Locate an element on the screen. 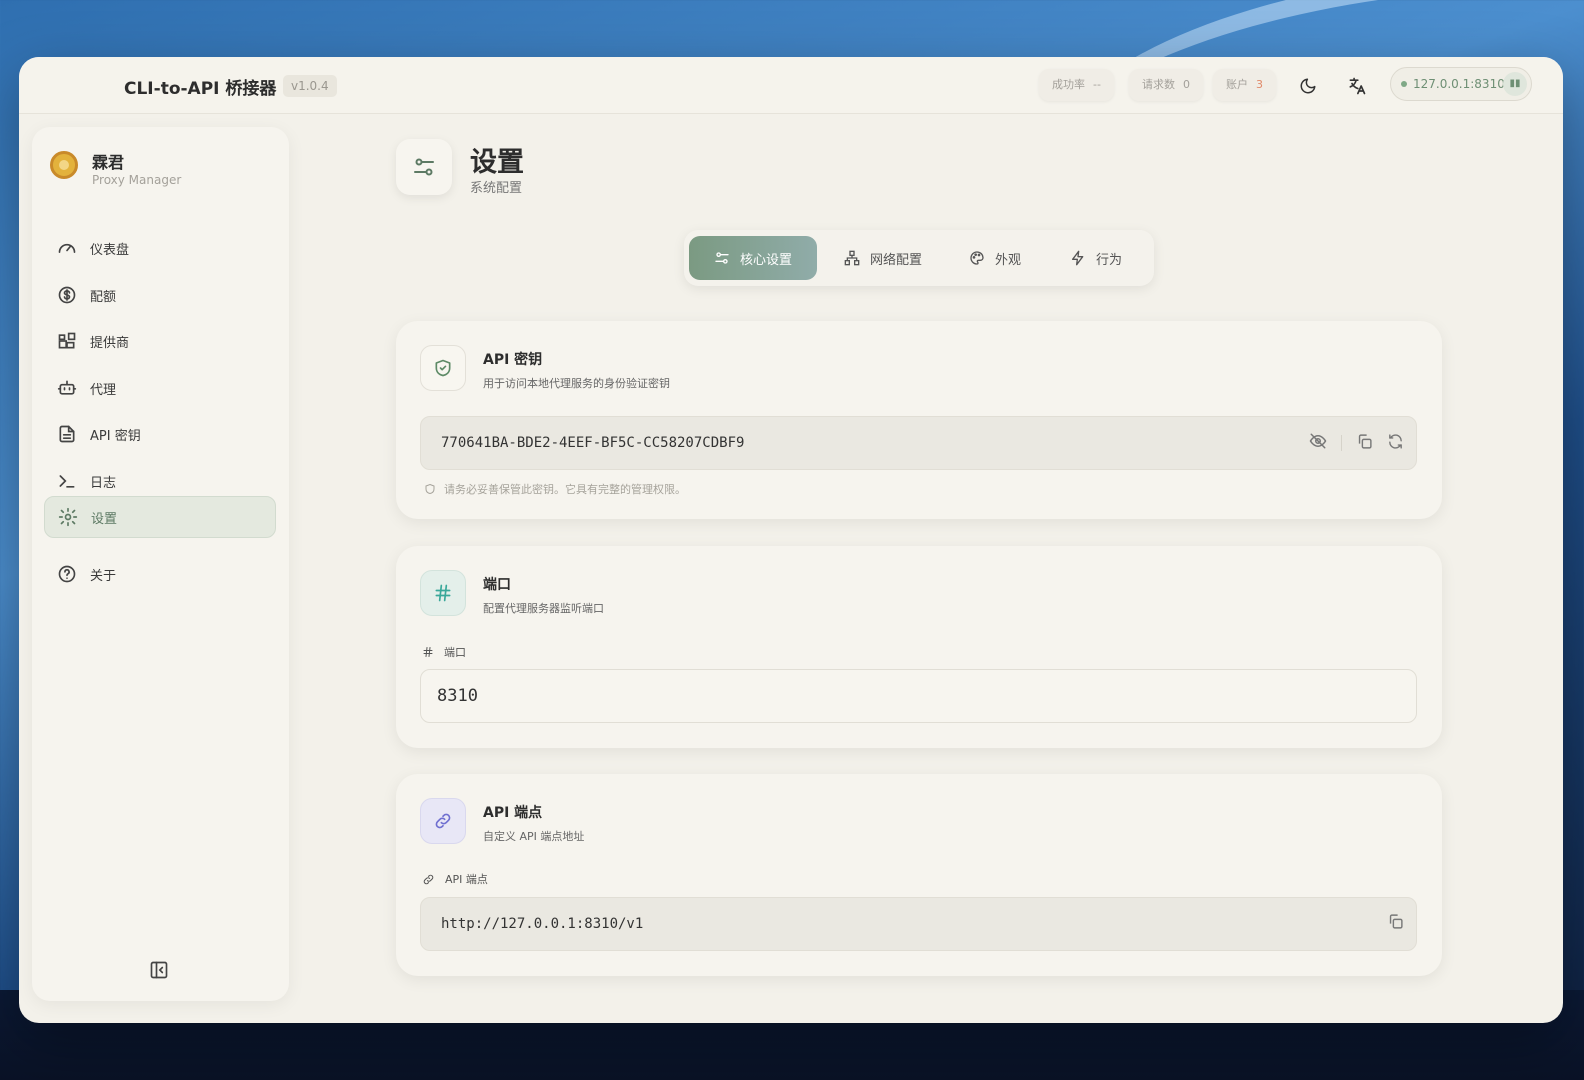 The width and height of the screenshot is (1584, 1080). eye-off-icon is located at coordinates (1318, 443).